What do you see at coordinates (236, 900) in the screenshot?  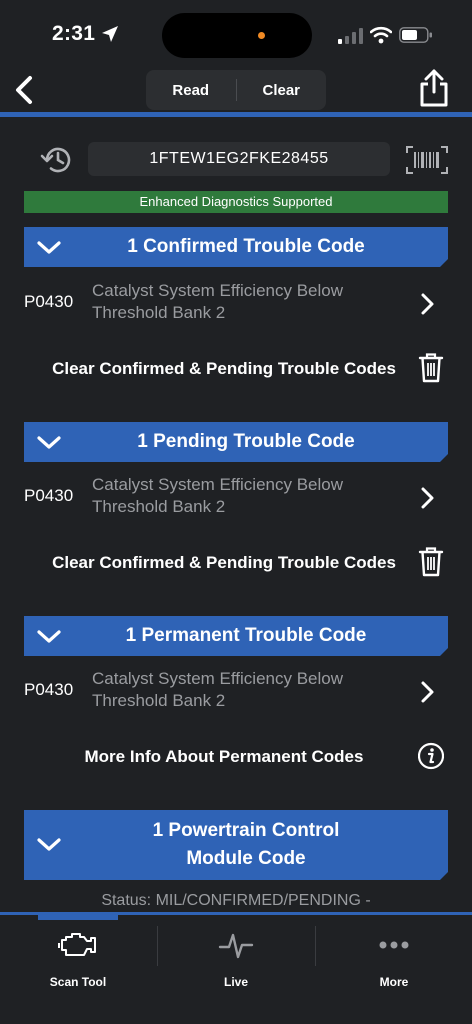 I see `pcm-status-text: Status: MIL/CONFIRMED/PENDING -` at bounding box center [236, 900].